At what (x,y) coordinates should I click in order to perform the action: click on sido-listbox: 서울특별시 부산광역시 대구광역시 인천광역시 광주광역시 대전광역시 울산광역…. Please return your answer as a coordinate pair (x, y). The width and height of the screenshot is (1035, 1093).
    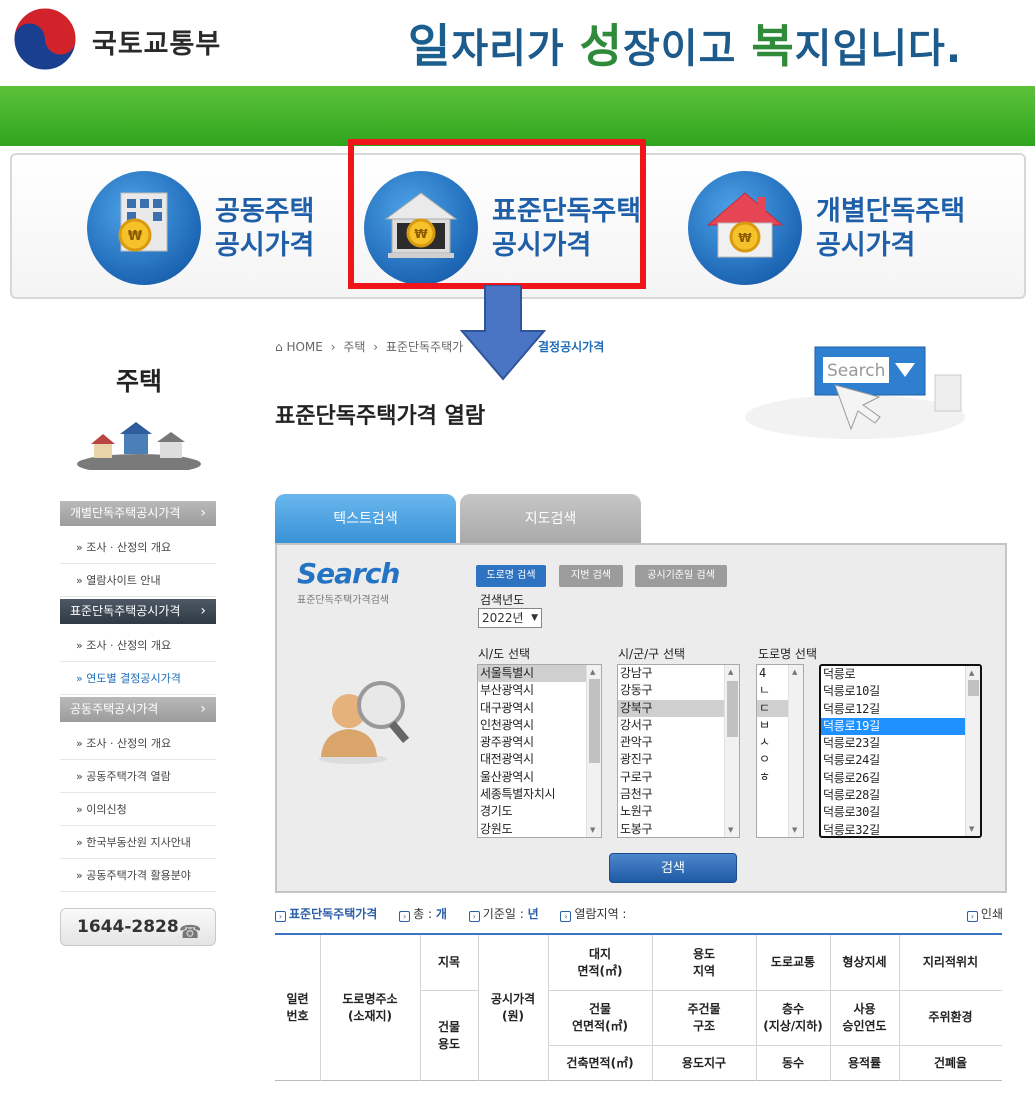
    Looking at the image, I should click on (539, 751).